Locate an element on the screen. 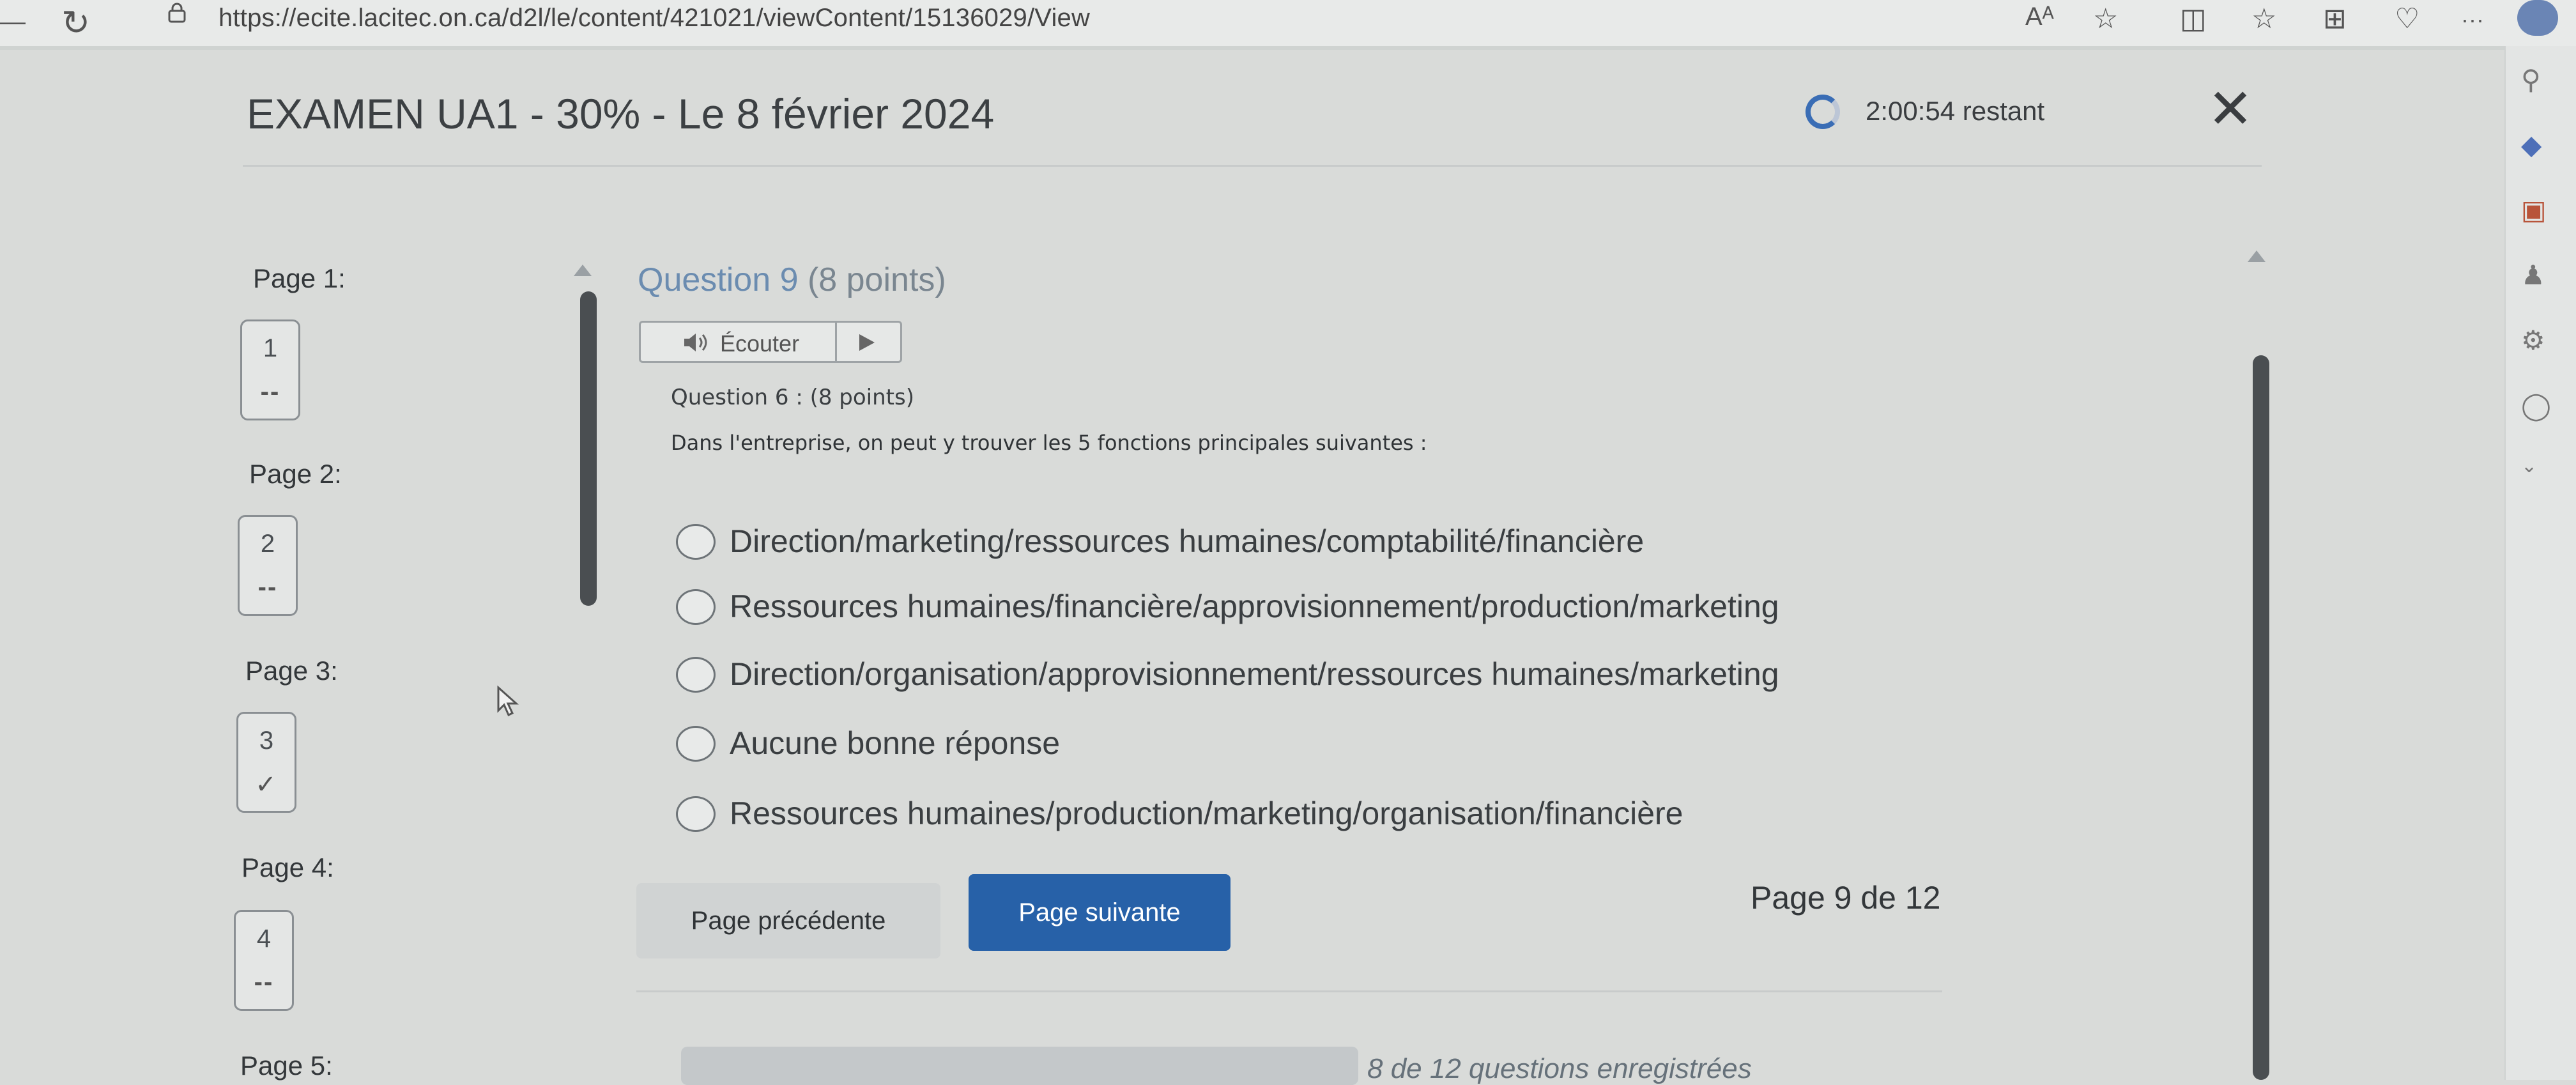  quiz-title: EXAMEN UA1 - 30% - Le 8 février 2024 is located at coordinates (621, 114).